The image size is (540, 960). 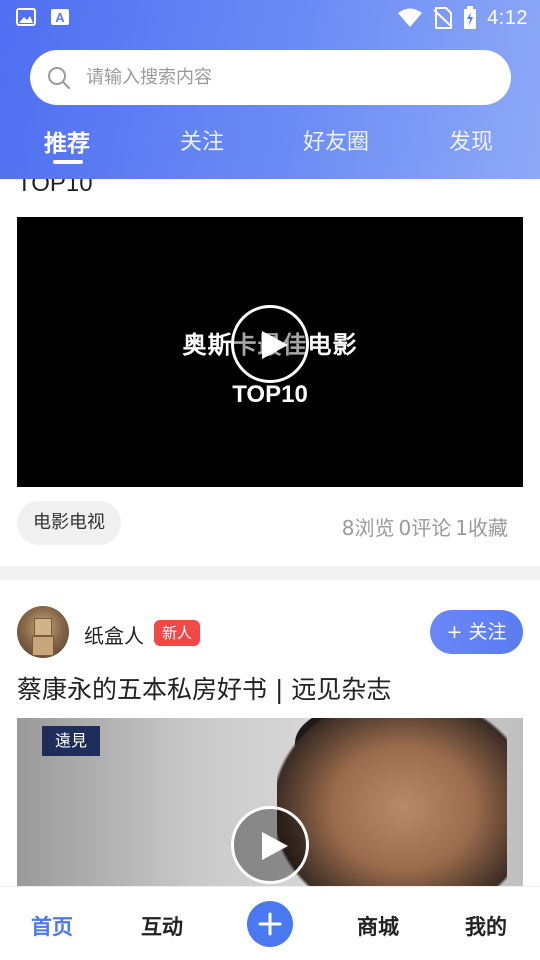 I want to click on bottom-nav: 首页 互动 商城 我的, so click(x=270, y=923).